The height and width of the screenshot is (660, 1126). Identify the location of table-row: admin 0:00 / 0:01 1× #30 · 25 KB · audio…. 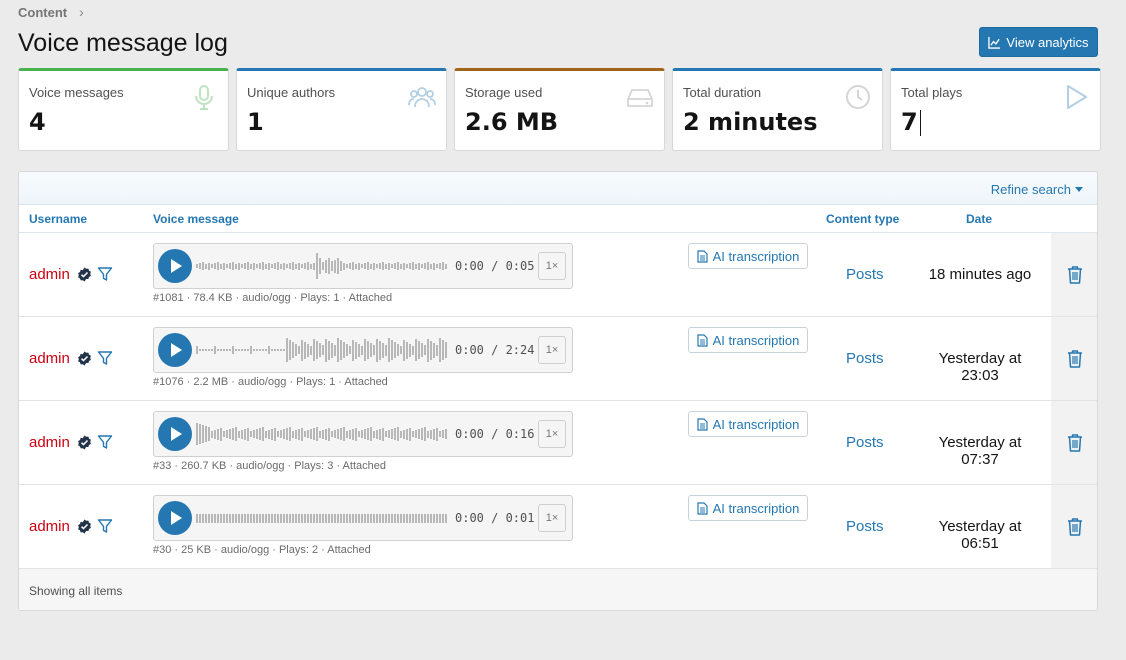
(558, 527).